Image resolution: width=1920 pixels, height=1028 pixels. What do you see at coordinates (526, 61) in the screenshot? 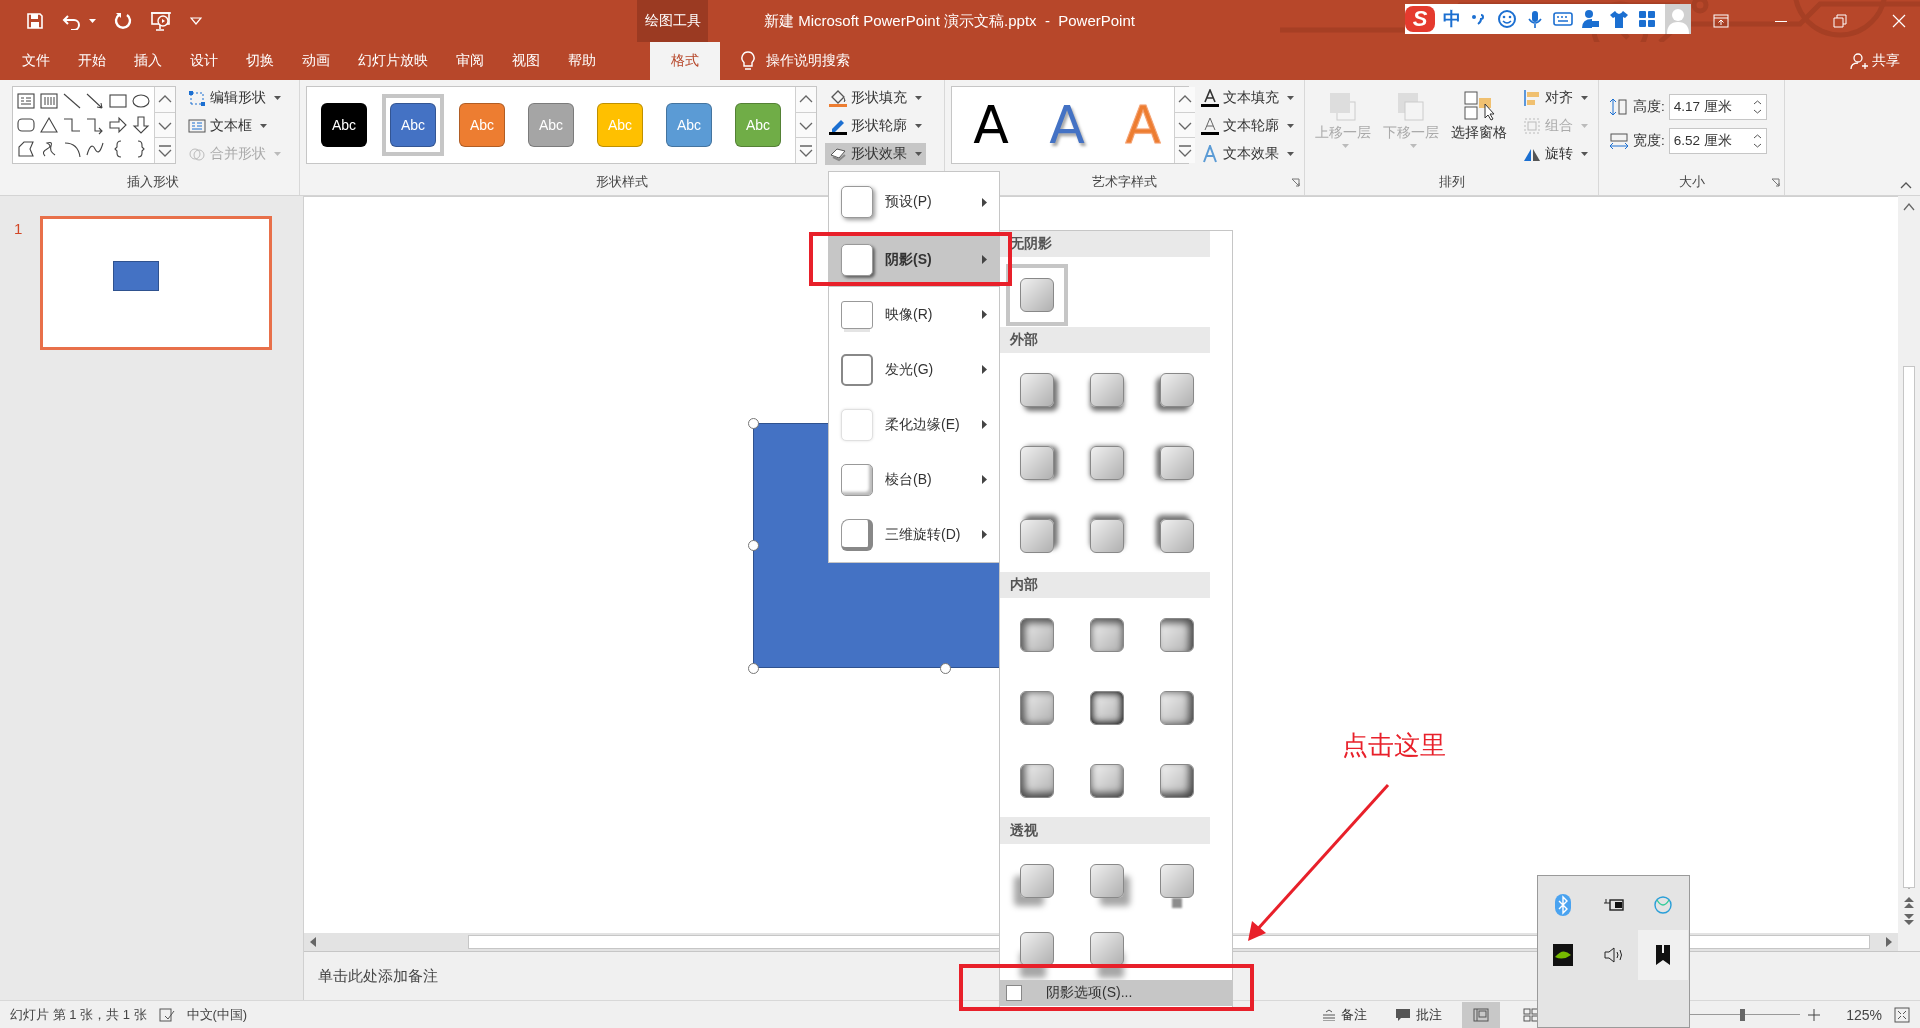
I see `ribbon-tab: 视图` at bounding box center [526, 61].